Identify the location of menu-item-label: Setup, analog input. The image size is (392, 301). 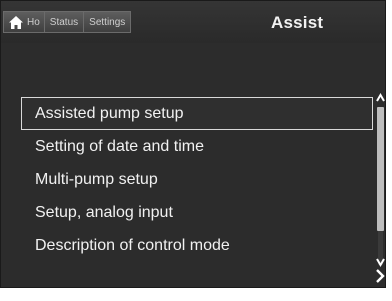
(104, 212).